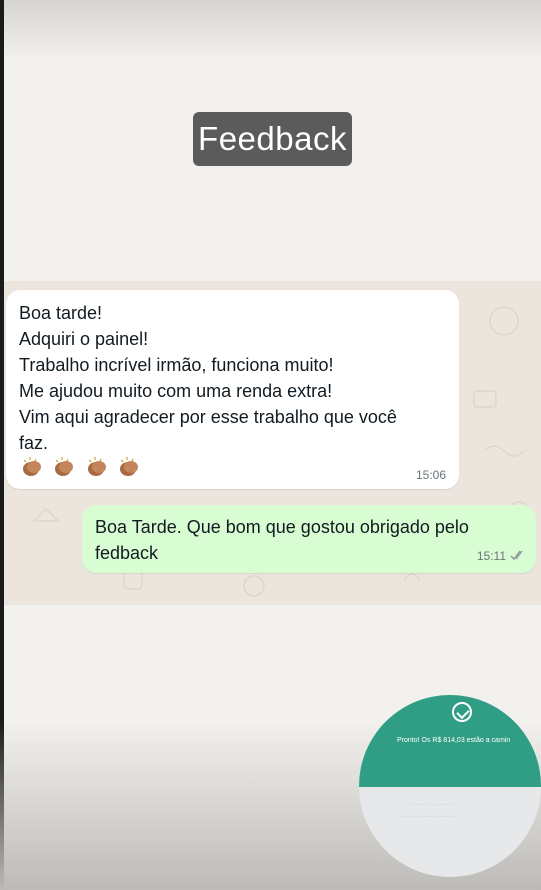 This screenshot has width=541, height=890. Describe the element at coordinates (61, 313) in the screenshot. I see `message-line: Boa tarde!` at that location.